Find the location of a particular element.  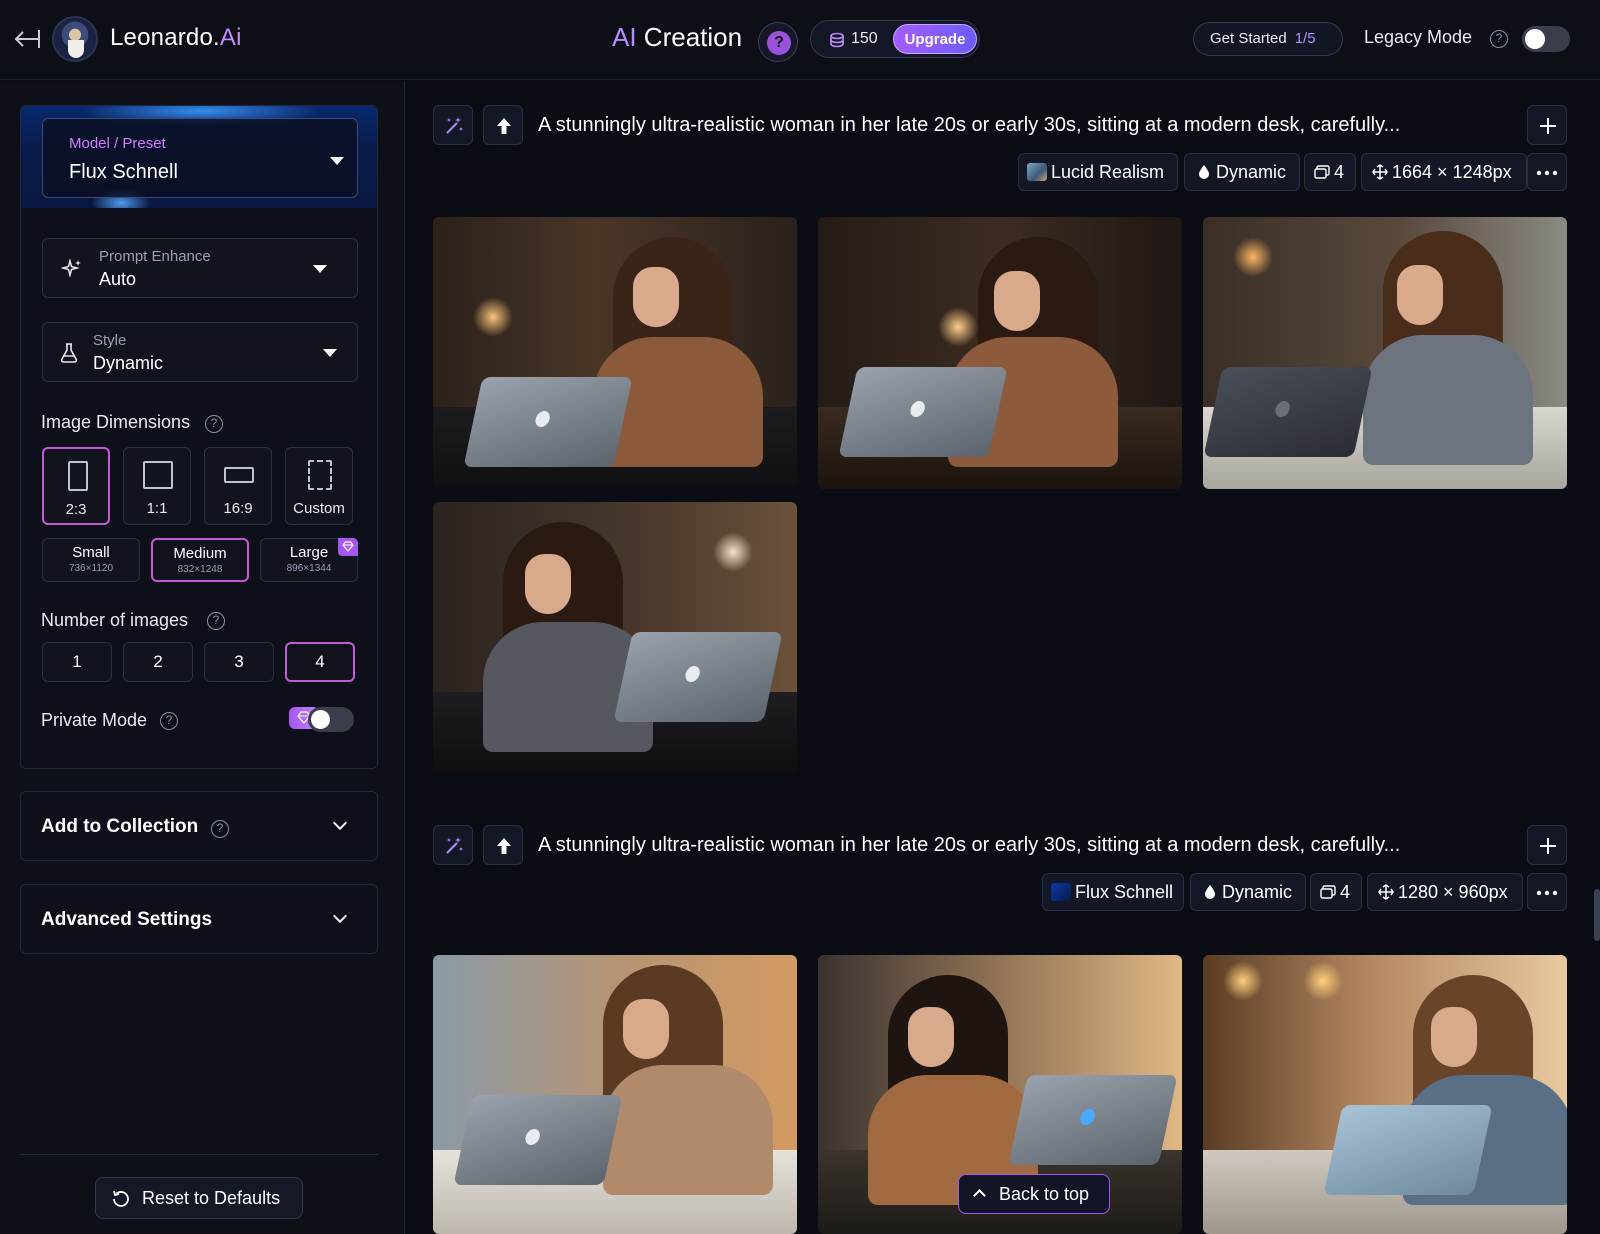

ratio-1-1-button: 1:1 is located at coordinates (157, 486).